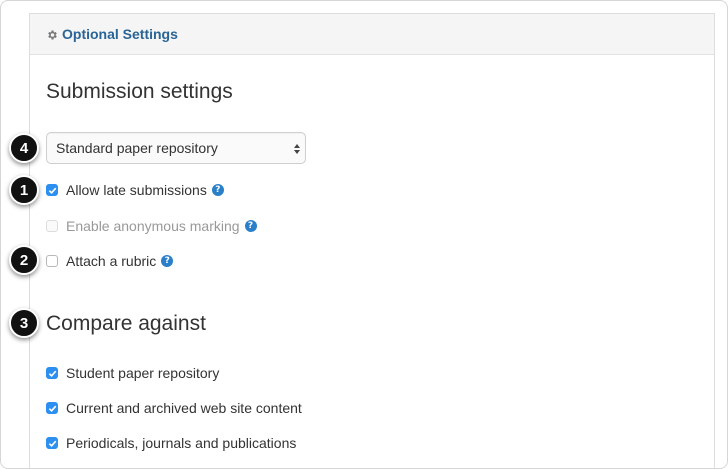  I want to click on submission-settings-heading: Submission settings, so click(139, 91).